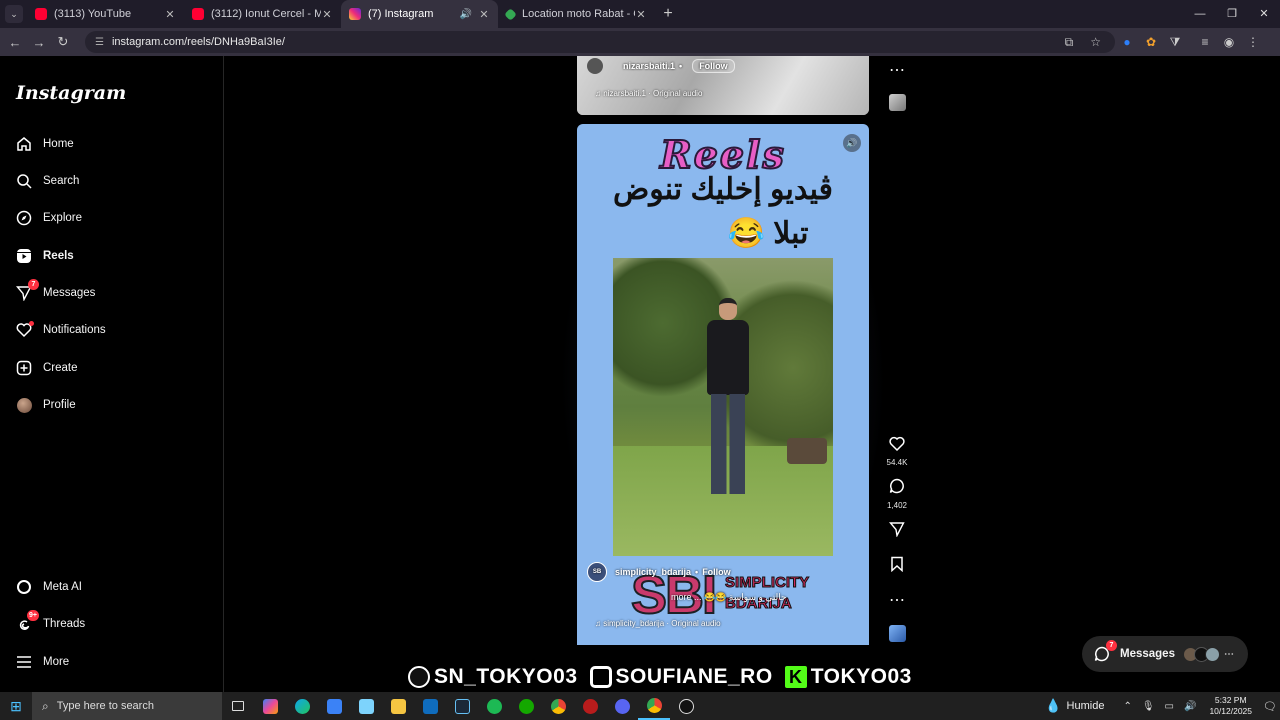 The width and height of the screenshot is (1280, 720). Describe the element at coordinates (46, 405) in the screenshot. I see `nav-profile: Profile` at that location.